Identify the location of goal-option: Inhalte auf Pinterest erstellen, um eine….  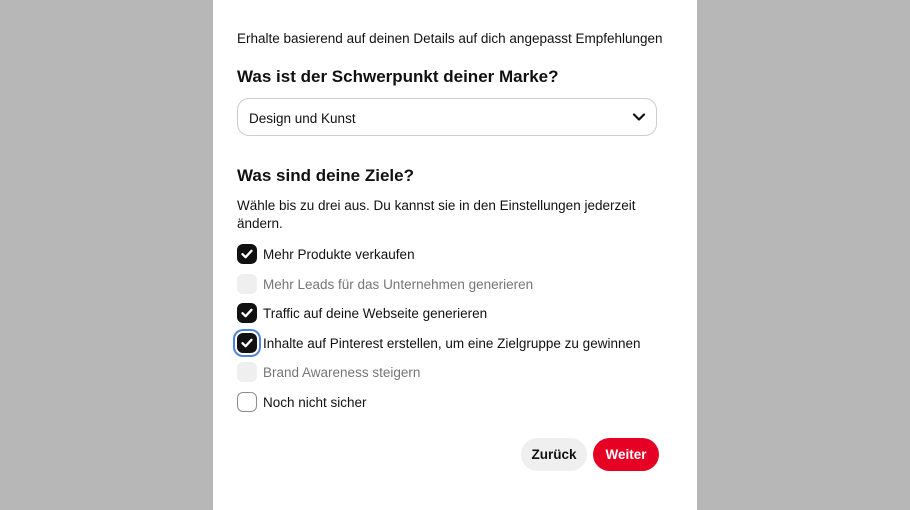
(457, 347).